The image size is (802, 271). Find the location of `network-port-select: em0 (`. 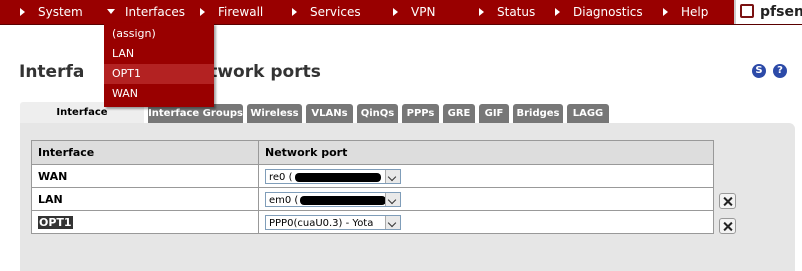

network-port-select: em0 ( is located at coordinates (333, 199).